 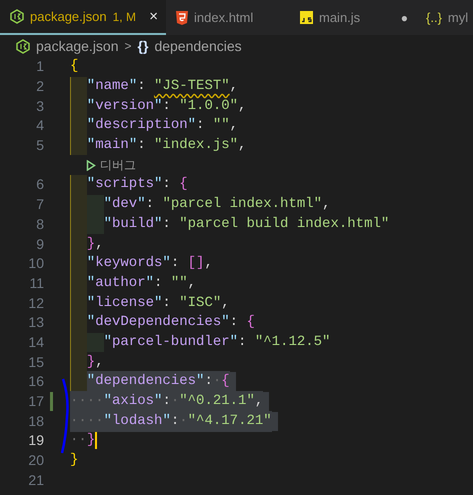 What do you see at coordinates (36, 480) in the screenshot?
I see `line-number: 21` at bounding box center [36, 480].